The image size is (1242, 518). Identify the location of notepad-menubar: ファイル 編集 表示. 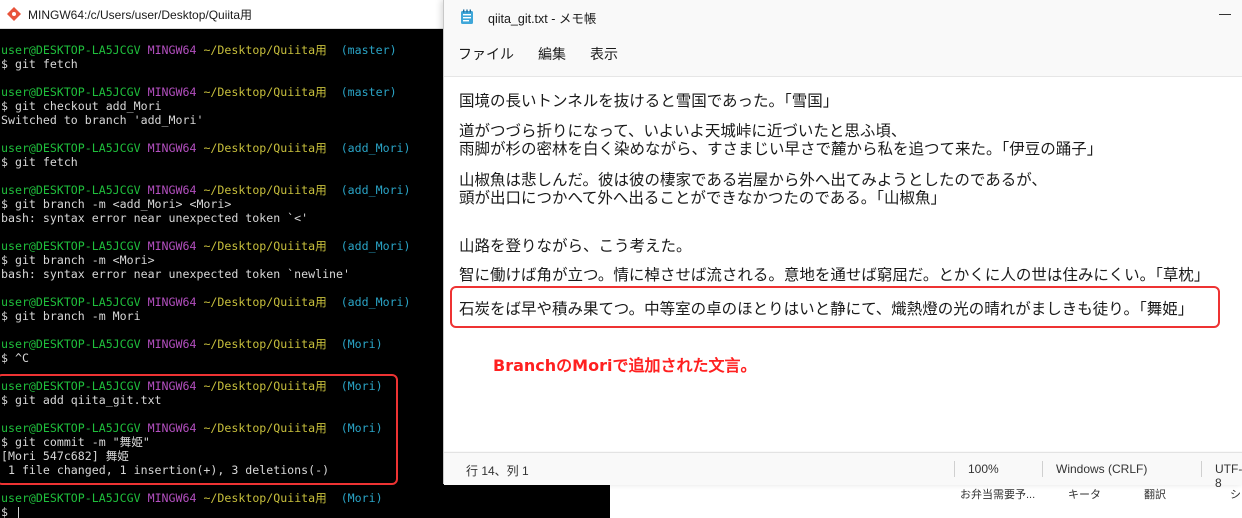
(843, 54).